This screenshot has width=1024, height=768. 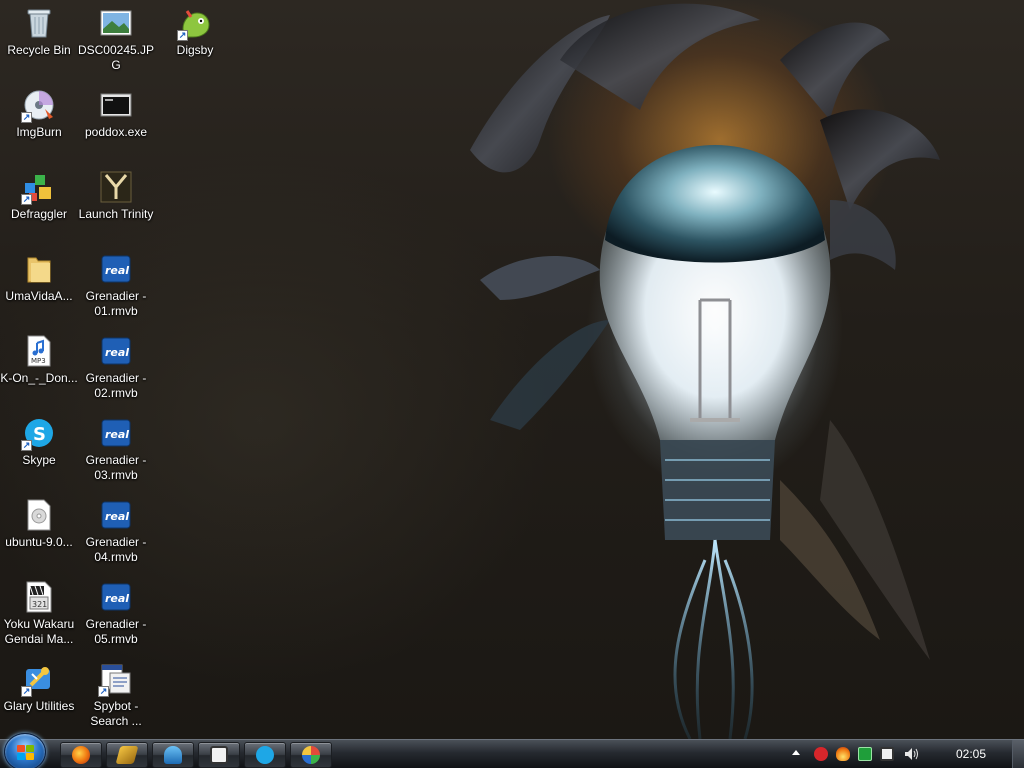 I want to click on image-file-icon, so click(x=116, y=23).